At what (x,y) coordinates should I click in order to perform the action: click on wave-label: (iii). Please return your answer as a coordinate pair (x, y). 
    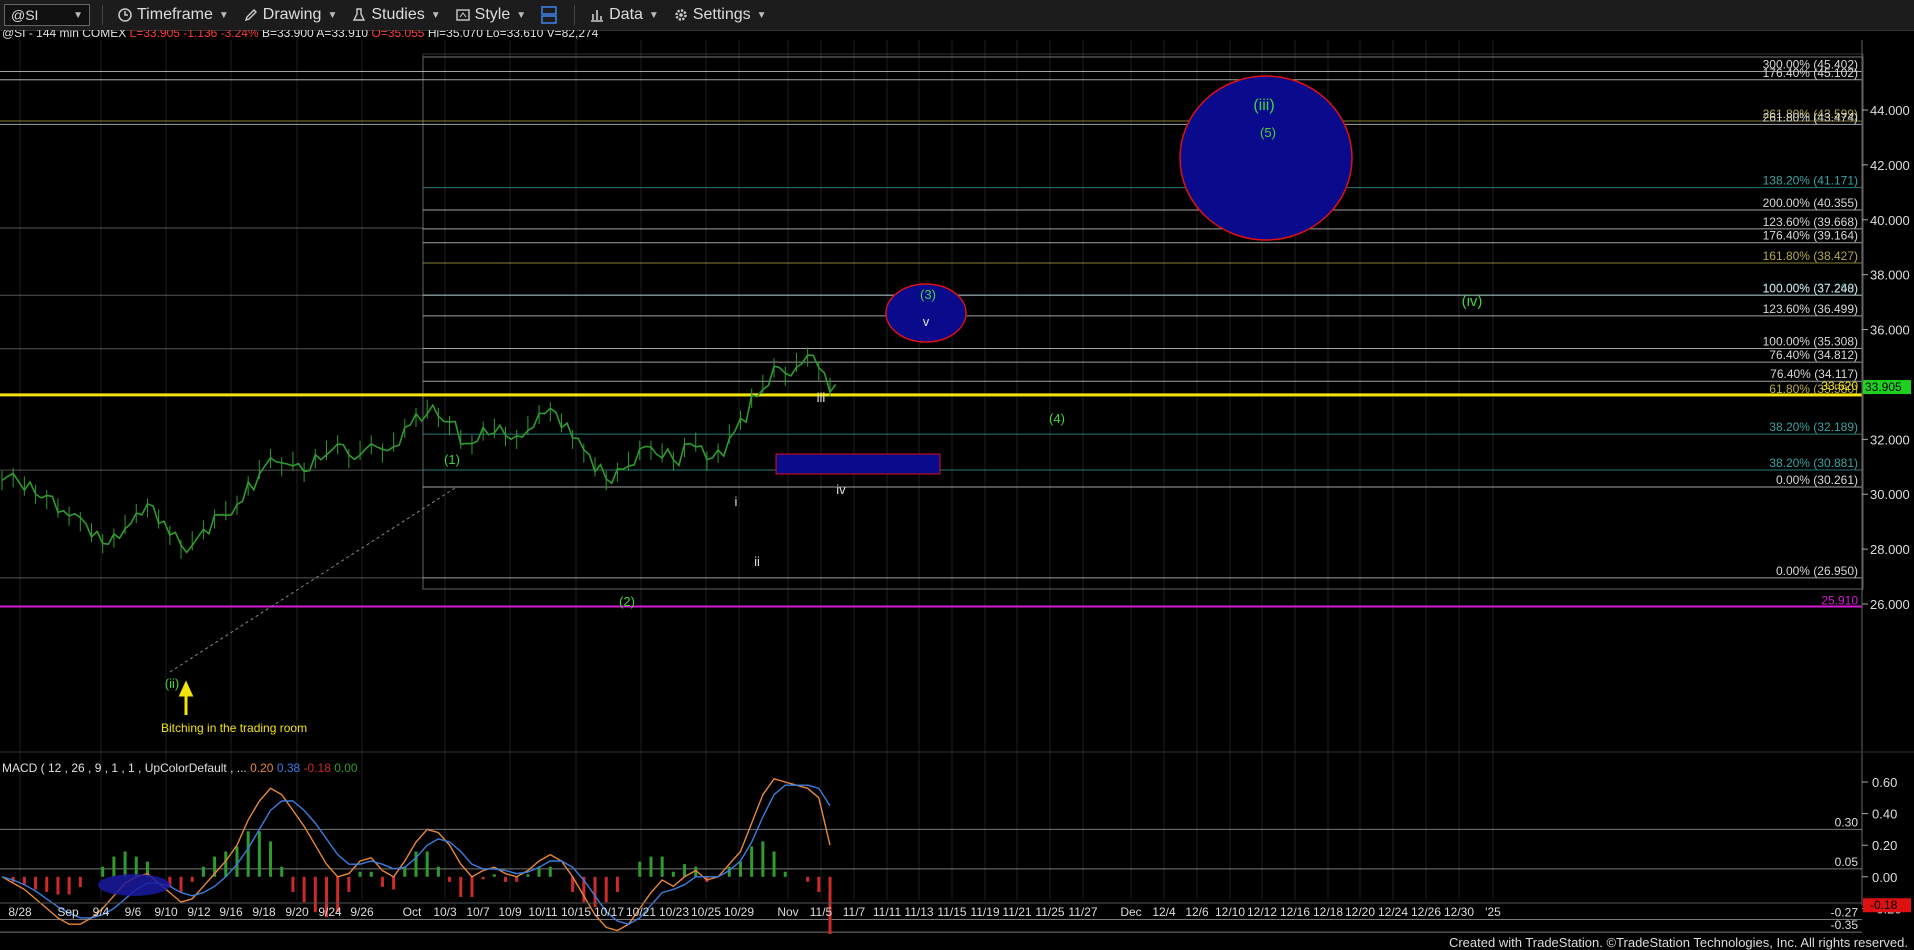
    Looking at the image, I should click on (1263, 105).